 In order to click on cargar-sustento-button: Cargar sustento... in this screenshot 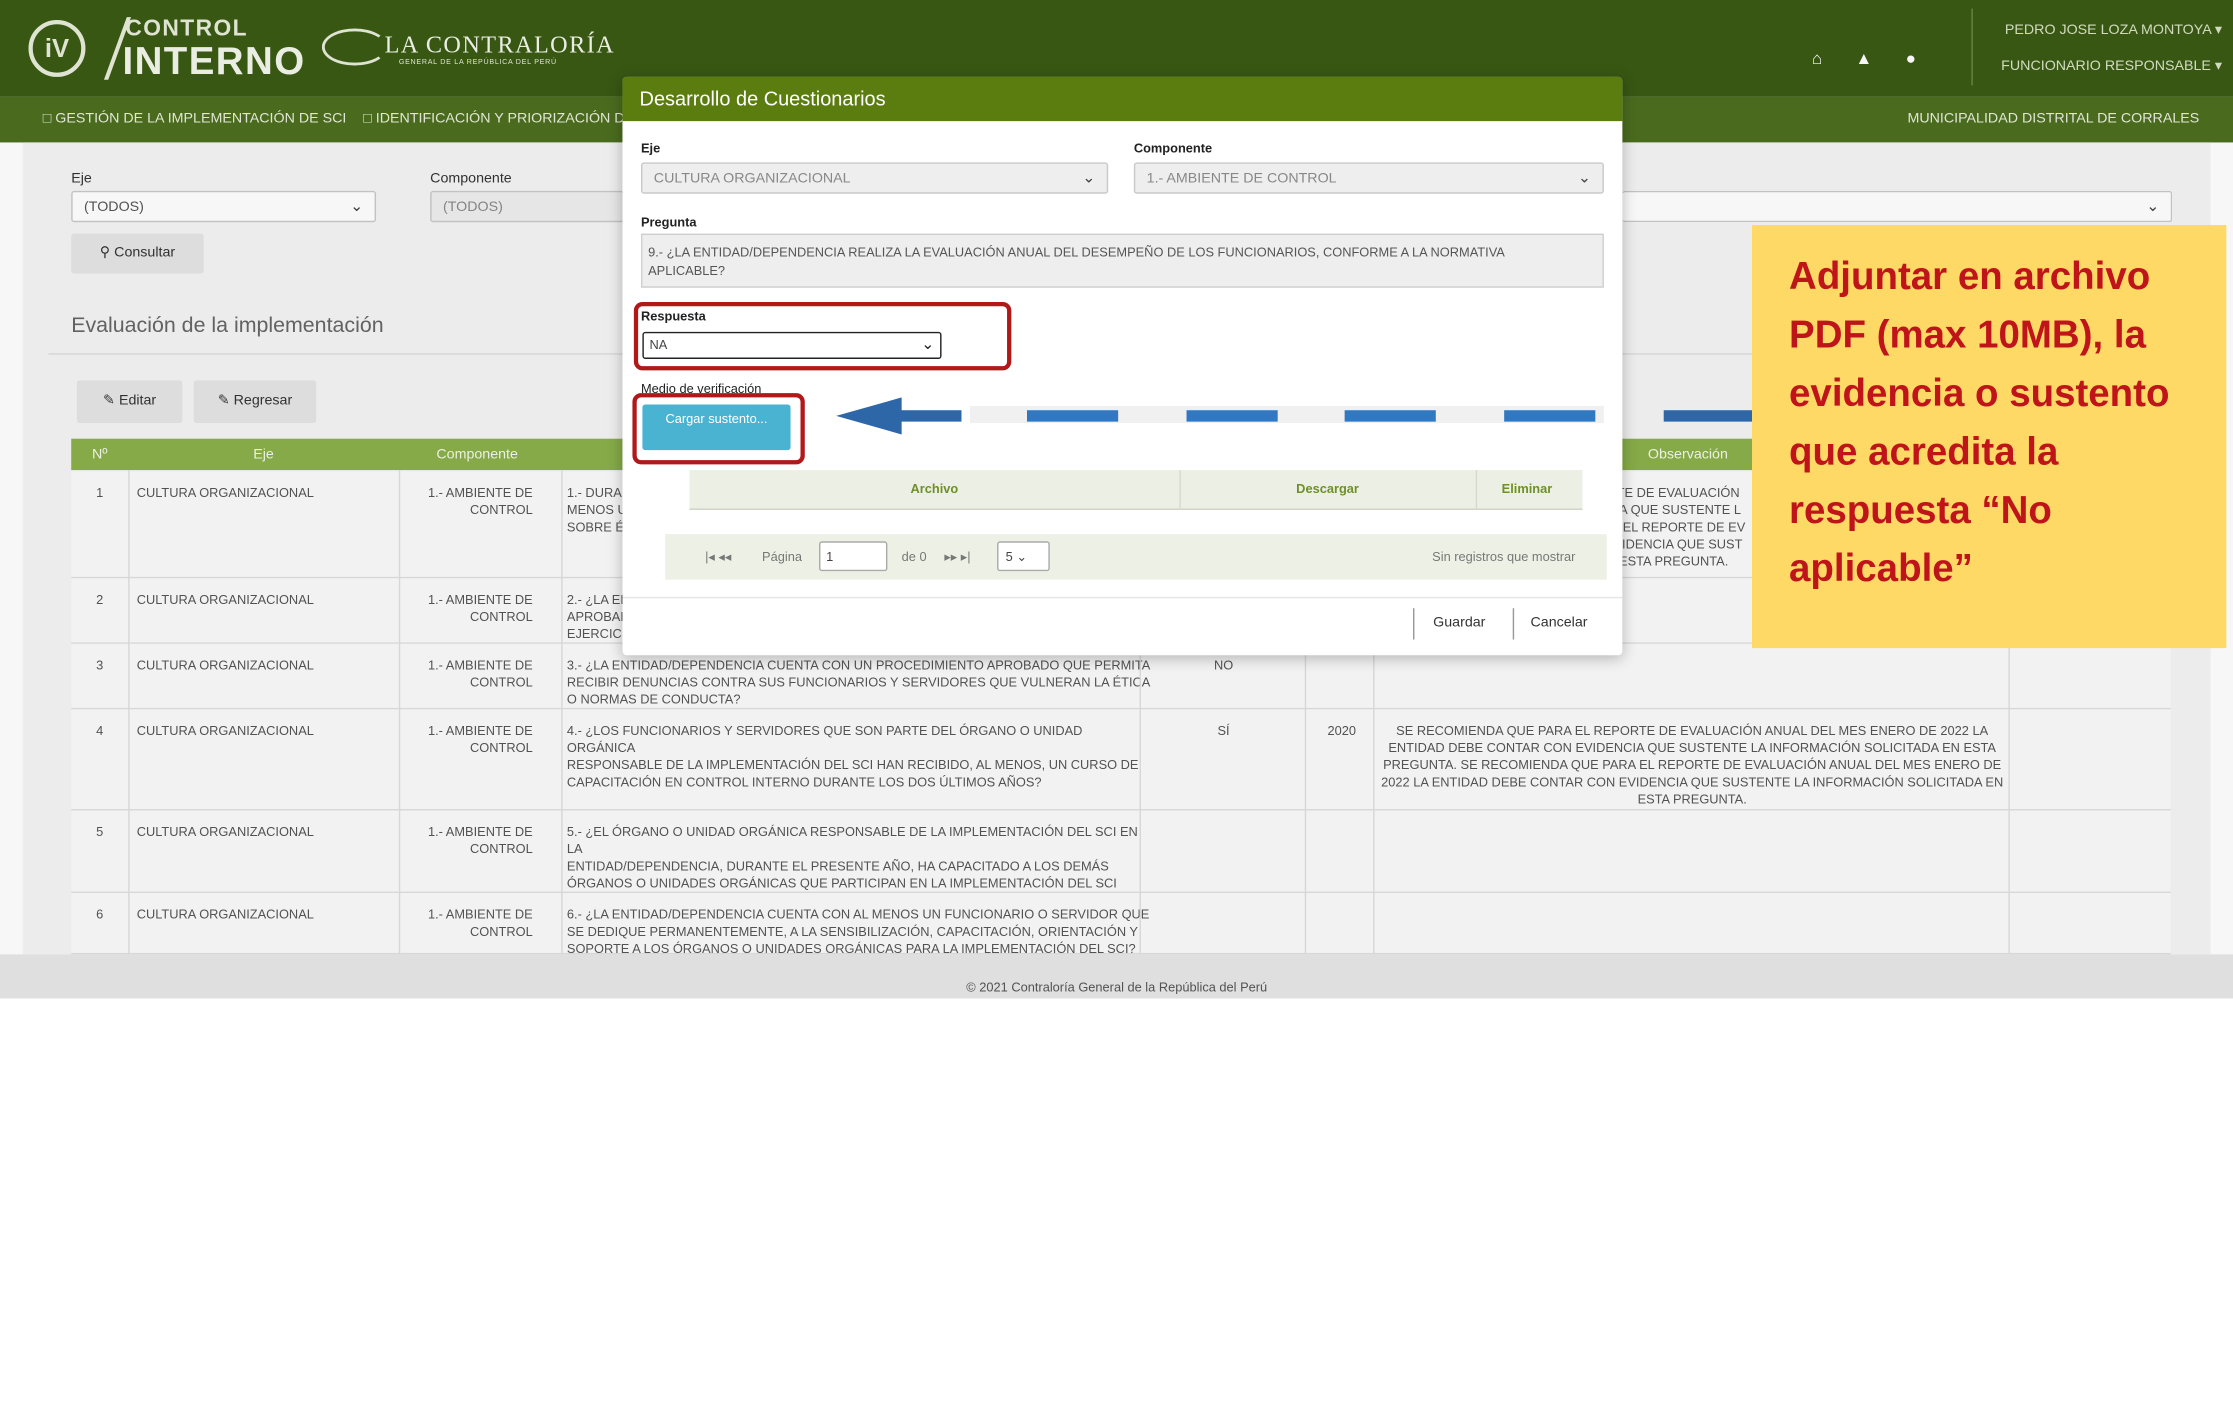, I will do `click(716, 427)`.